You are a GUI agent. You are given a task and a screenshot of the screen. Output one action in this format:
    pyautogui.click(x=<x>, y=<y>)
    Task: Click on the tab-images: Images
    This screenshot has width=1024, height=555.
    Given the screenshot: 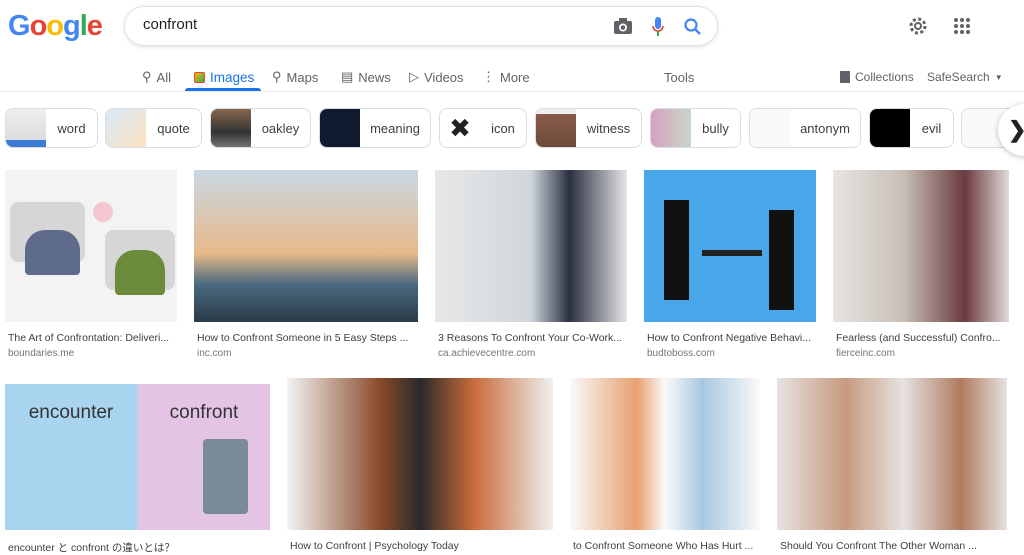 What is the action you would take?
    pyautogui.click(x=224, y=77)
    